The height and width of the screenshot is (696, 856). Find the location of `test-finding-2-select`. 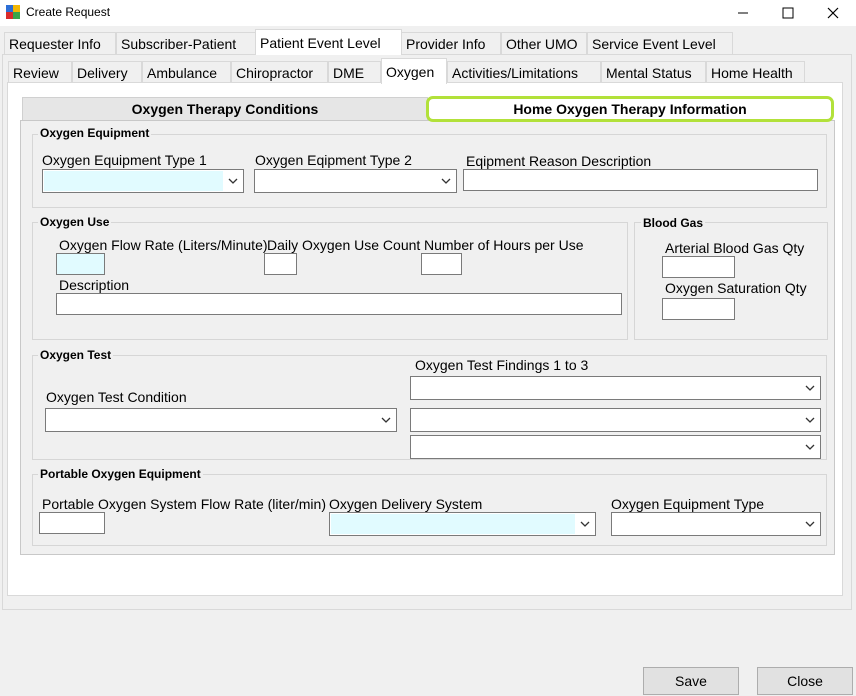

test-finding-2-select is located at coordinates (615, 420).